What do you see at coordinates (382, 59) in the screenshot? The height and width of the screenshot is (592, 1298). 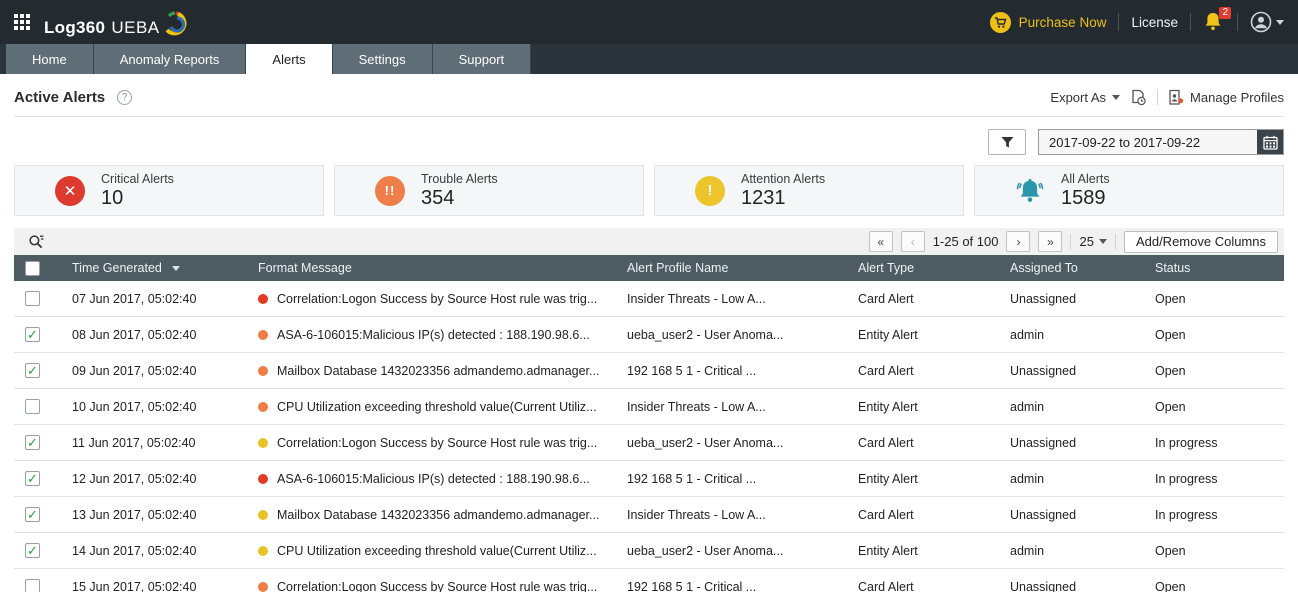 I see `tab-settings: Settings` at bounding box center [382, 59].